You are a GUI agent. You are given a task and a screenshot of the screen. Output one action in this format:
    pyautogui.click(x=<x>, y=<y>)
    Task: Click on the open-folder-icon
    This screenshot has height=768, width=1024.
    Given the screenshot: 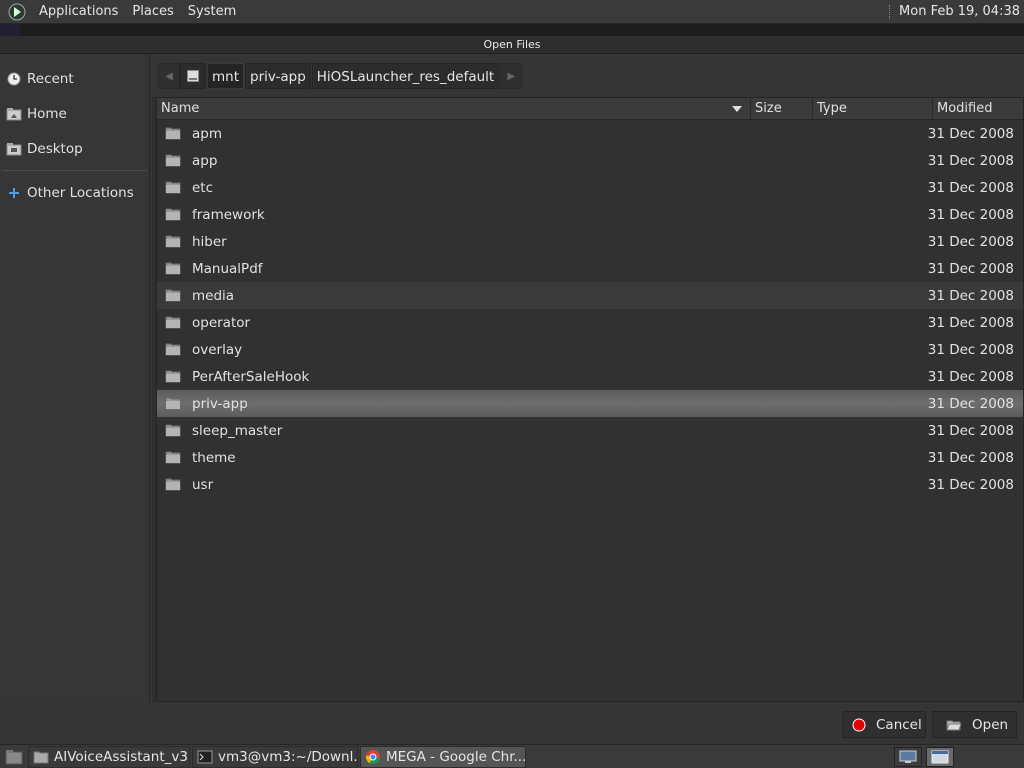 What is the action you would take?
    pyautogui.click(x=954, y=725)
    